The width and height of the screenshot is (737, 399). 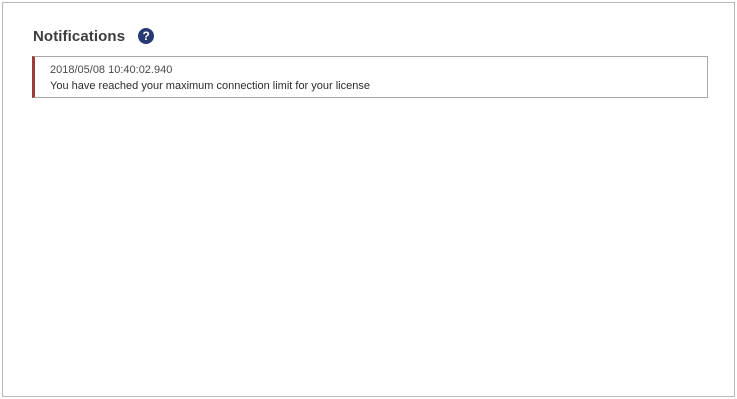 What do you see at coordinates (79, 36) in the screenshot?
I see `page-title: Notifications` at bounding box center [79, 36].